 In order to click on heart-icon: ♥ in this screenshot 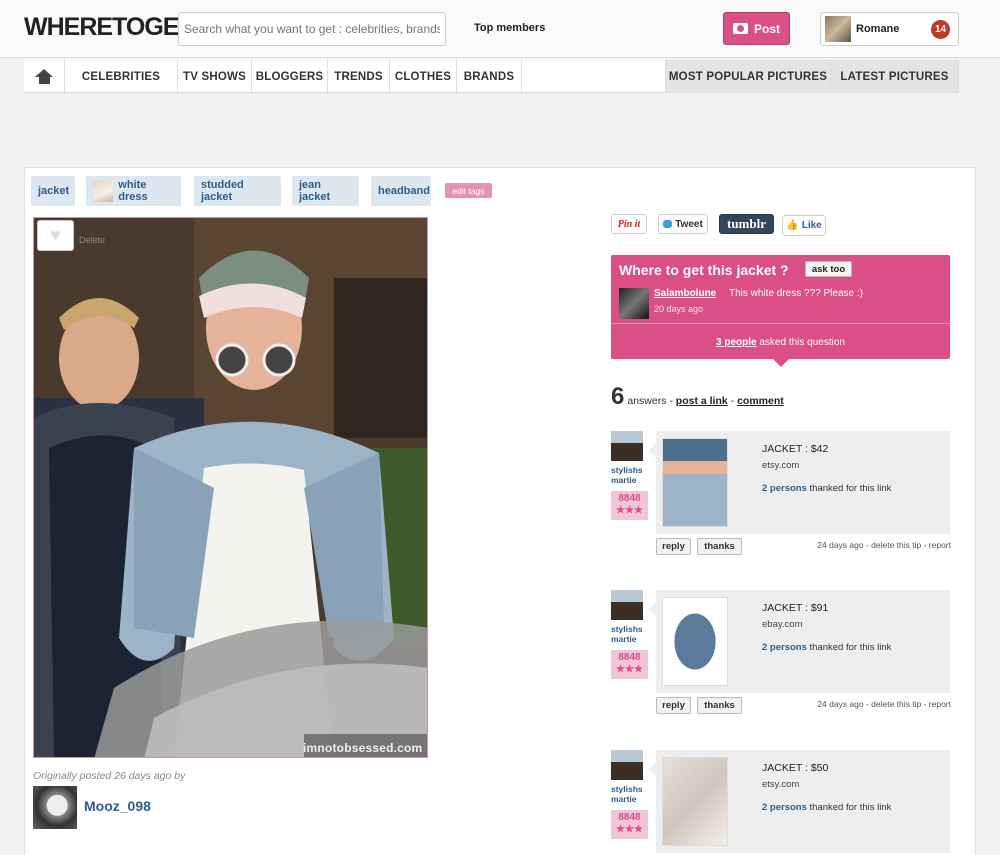, I will do `click(55, 235)`.